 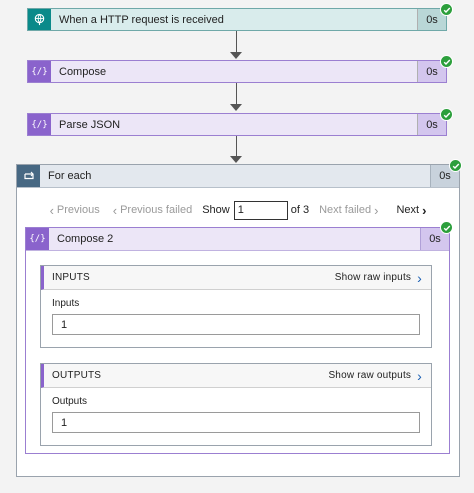 What do you see at coordinates (345, 210) in the screenshot?
I see `next-failed-label: Next failed` at bounding box center [345, 210].